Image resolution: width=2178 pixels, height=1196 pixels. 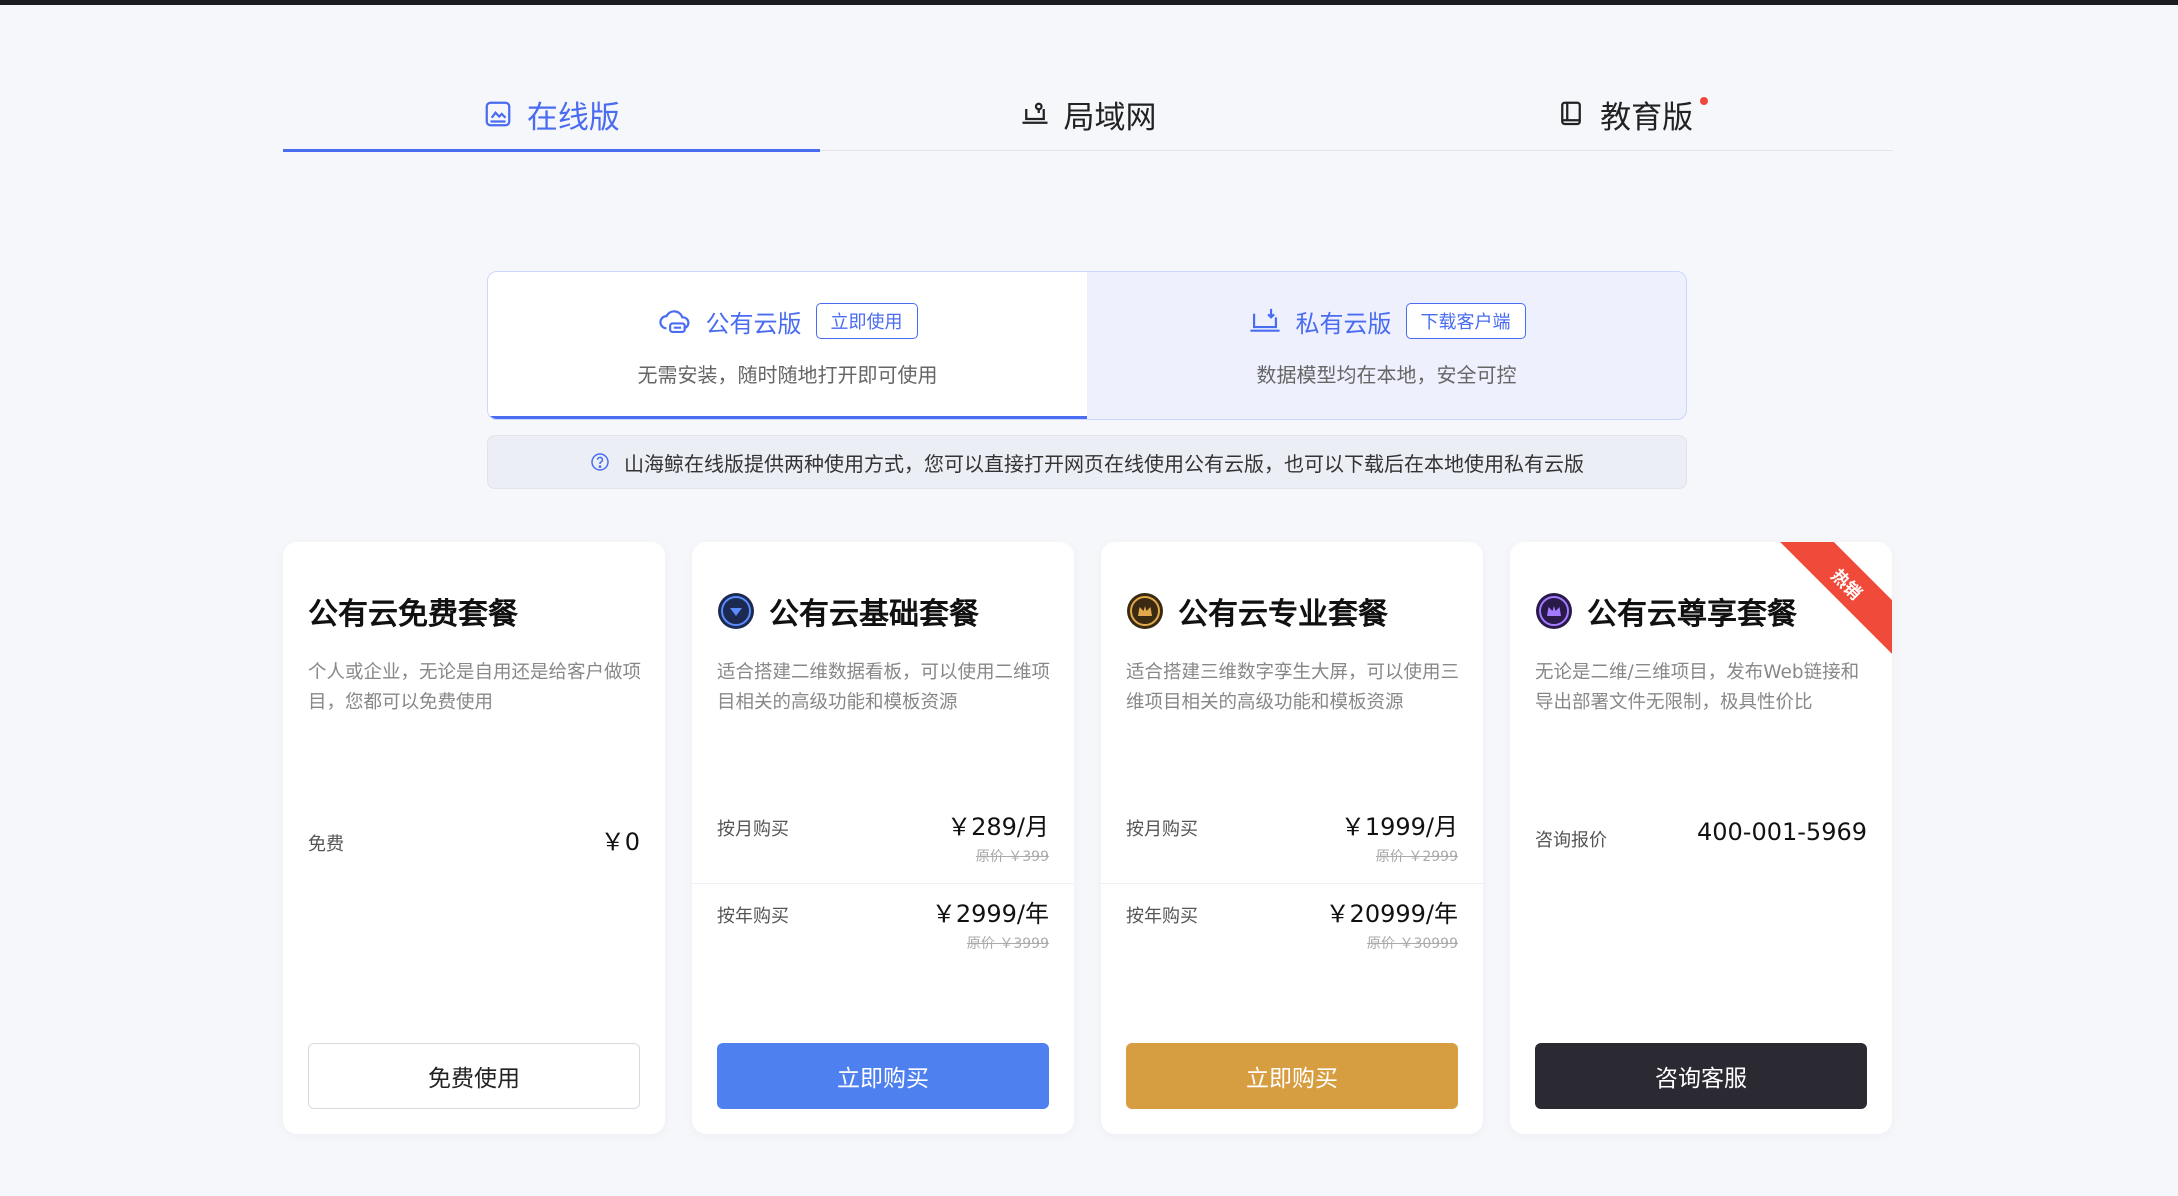 I want to click on cloud-icon, so click(x=673, y=322).